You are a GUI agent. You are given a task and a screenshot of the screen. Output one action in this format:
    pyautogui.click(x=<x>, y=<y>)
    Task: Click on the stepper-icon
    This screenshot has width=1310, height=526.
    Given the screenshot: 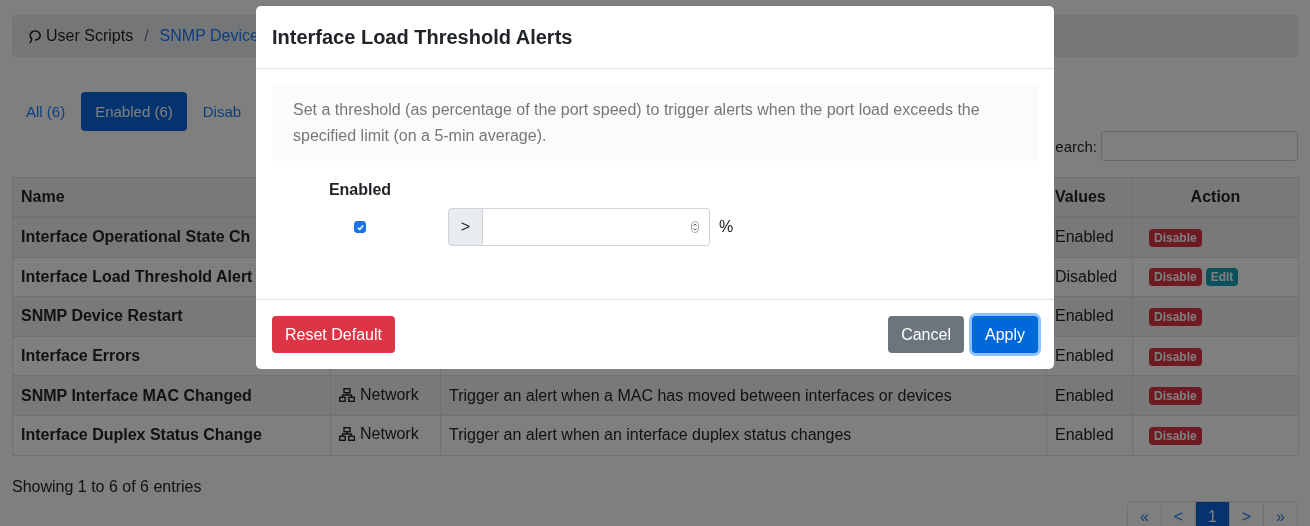 What is the action you would take?
    pyautogui.click(x=695, y=227)
    